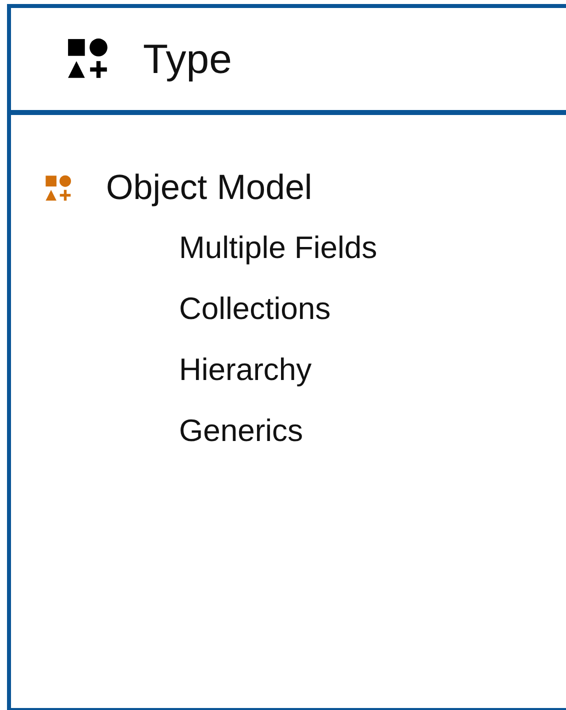 This screenshot has width=566, height=710. What do you see at coordinates (187, 59) in the screenshot?
I see `header-title: Type` at bounding box center [187, 59].